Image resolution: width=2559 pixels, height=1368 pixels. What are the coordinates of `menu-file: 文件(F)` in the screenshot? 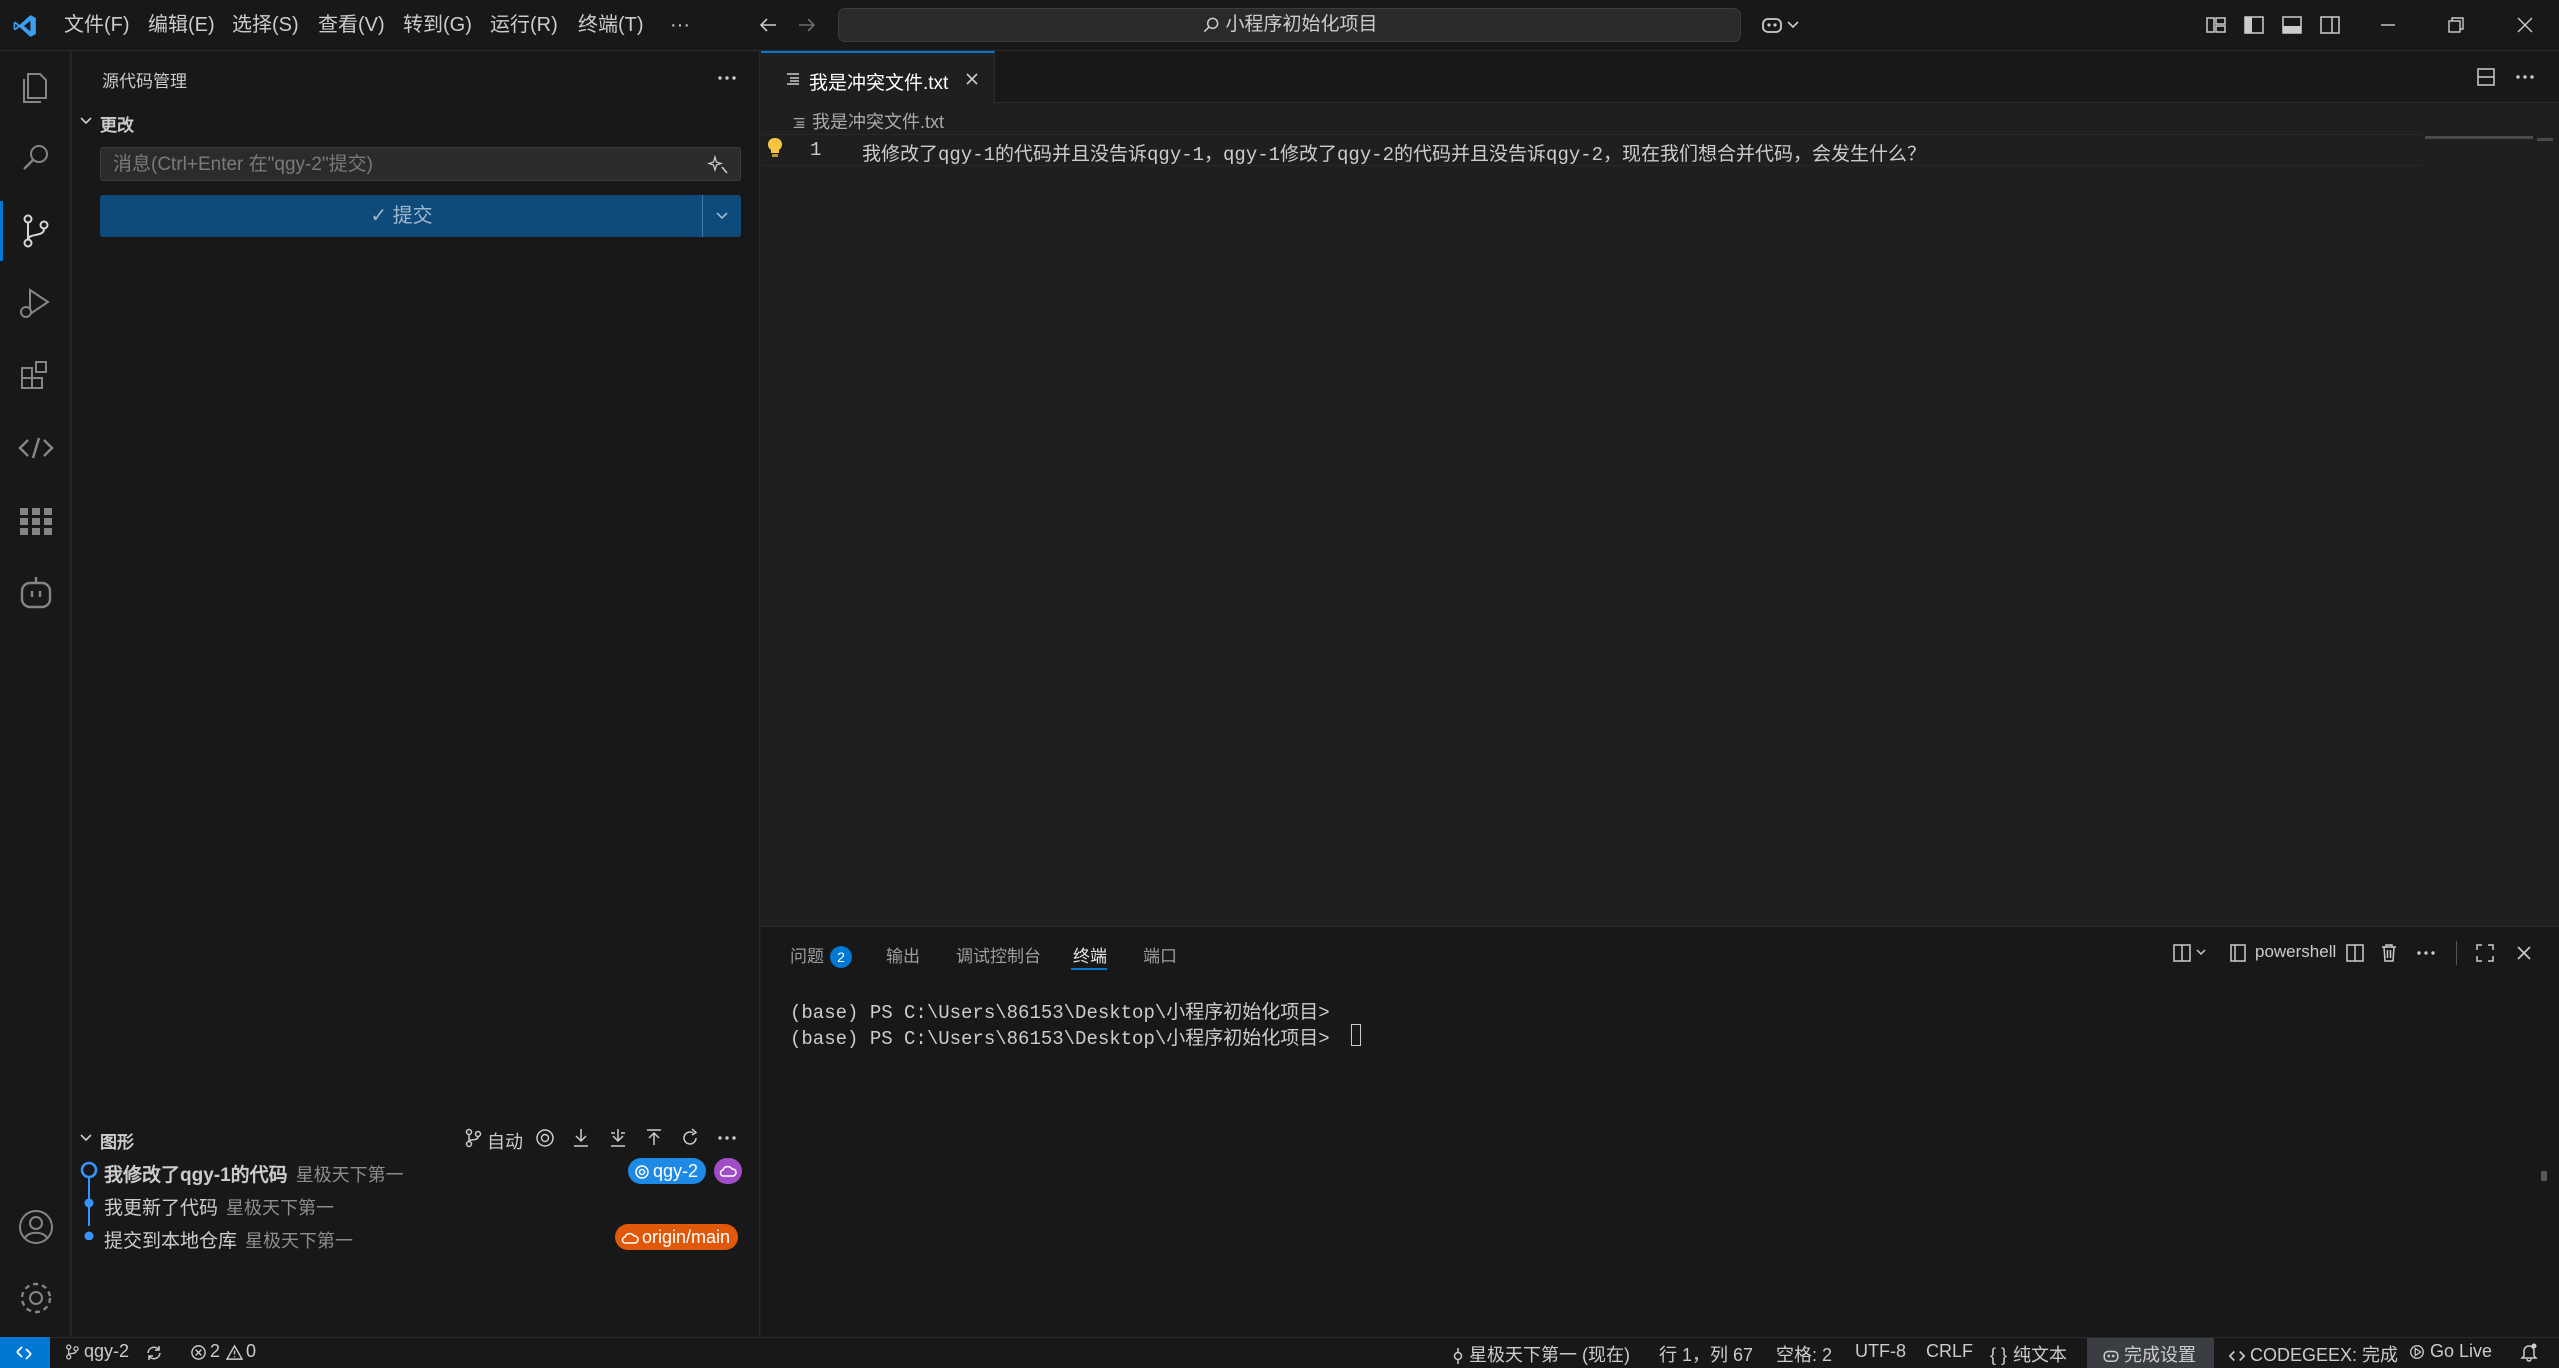 It's located at (97, 25).